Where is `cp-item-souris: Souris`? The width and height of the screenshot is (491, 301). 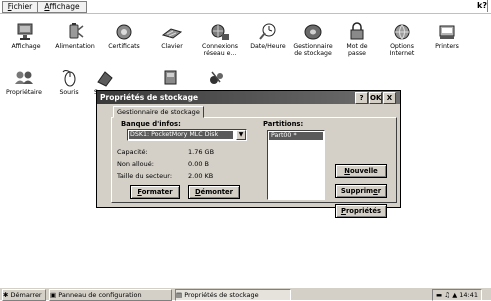
cp-item-souris: Souris is located at coordinates (69, 82).